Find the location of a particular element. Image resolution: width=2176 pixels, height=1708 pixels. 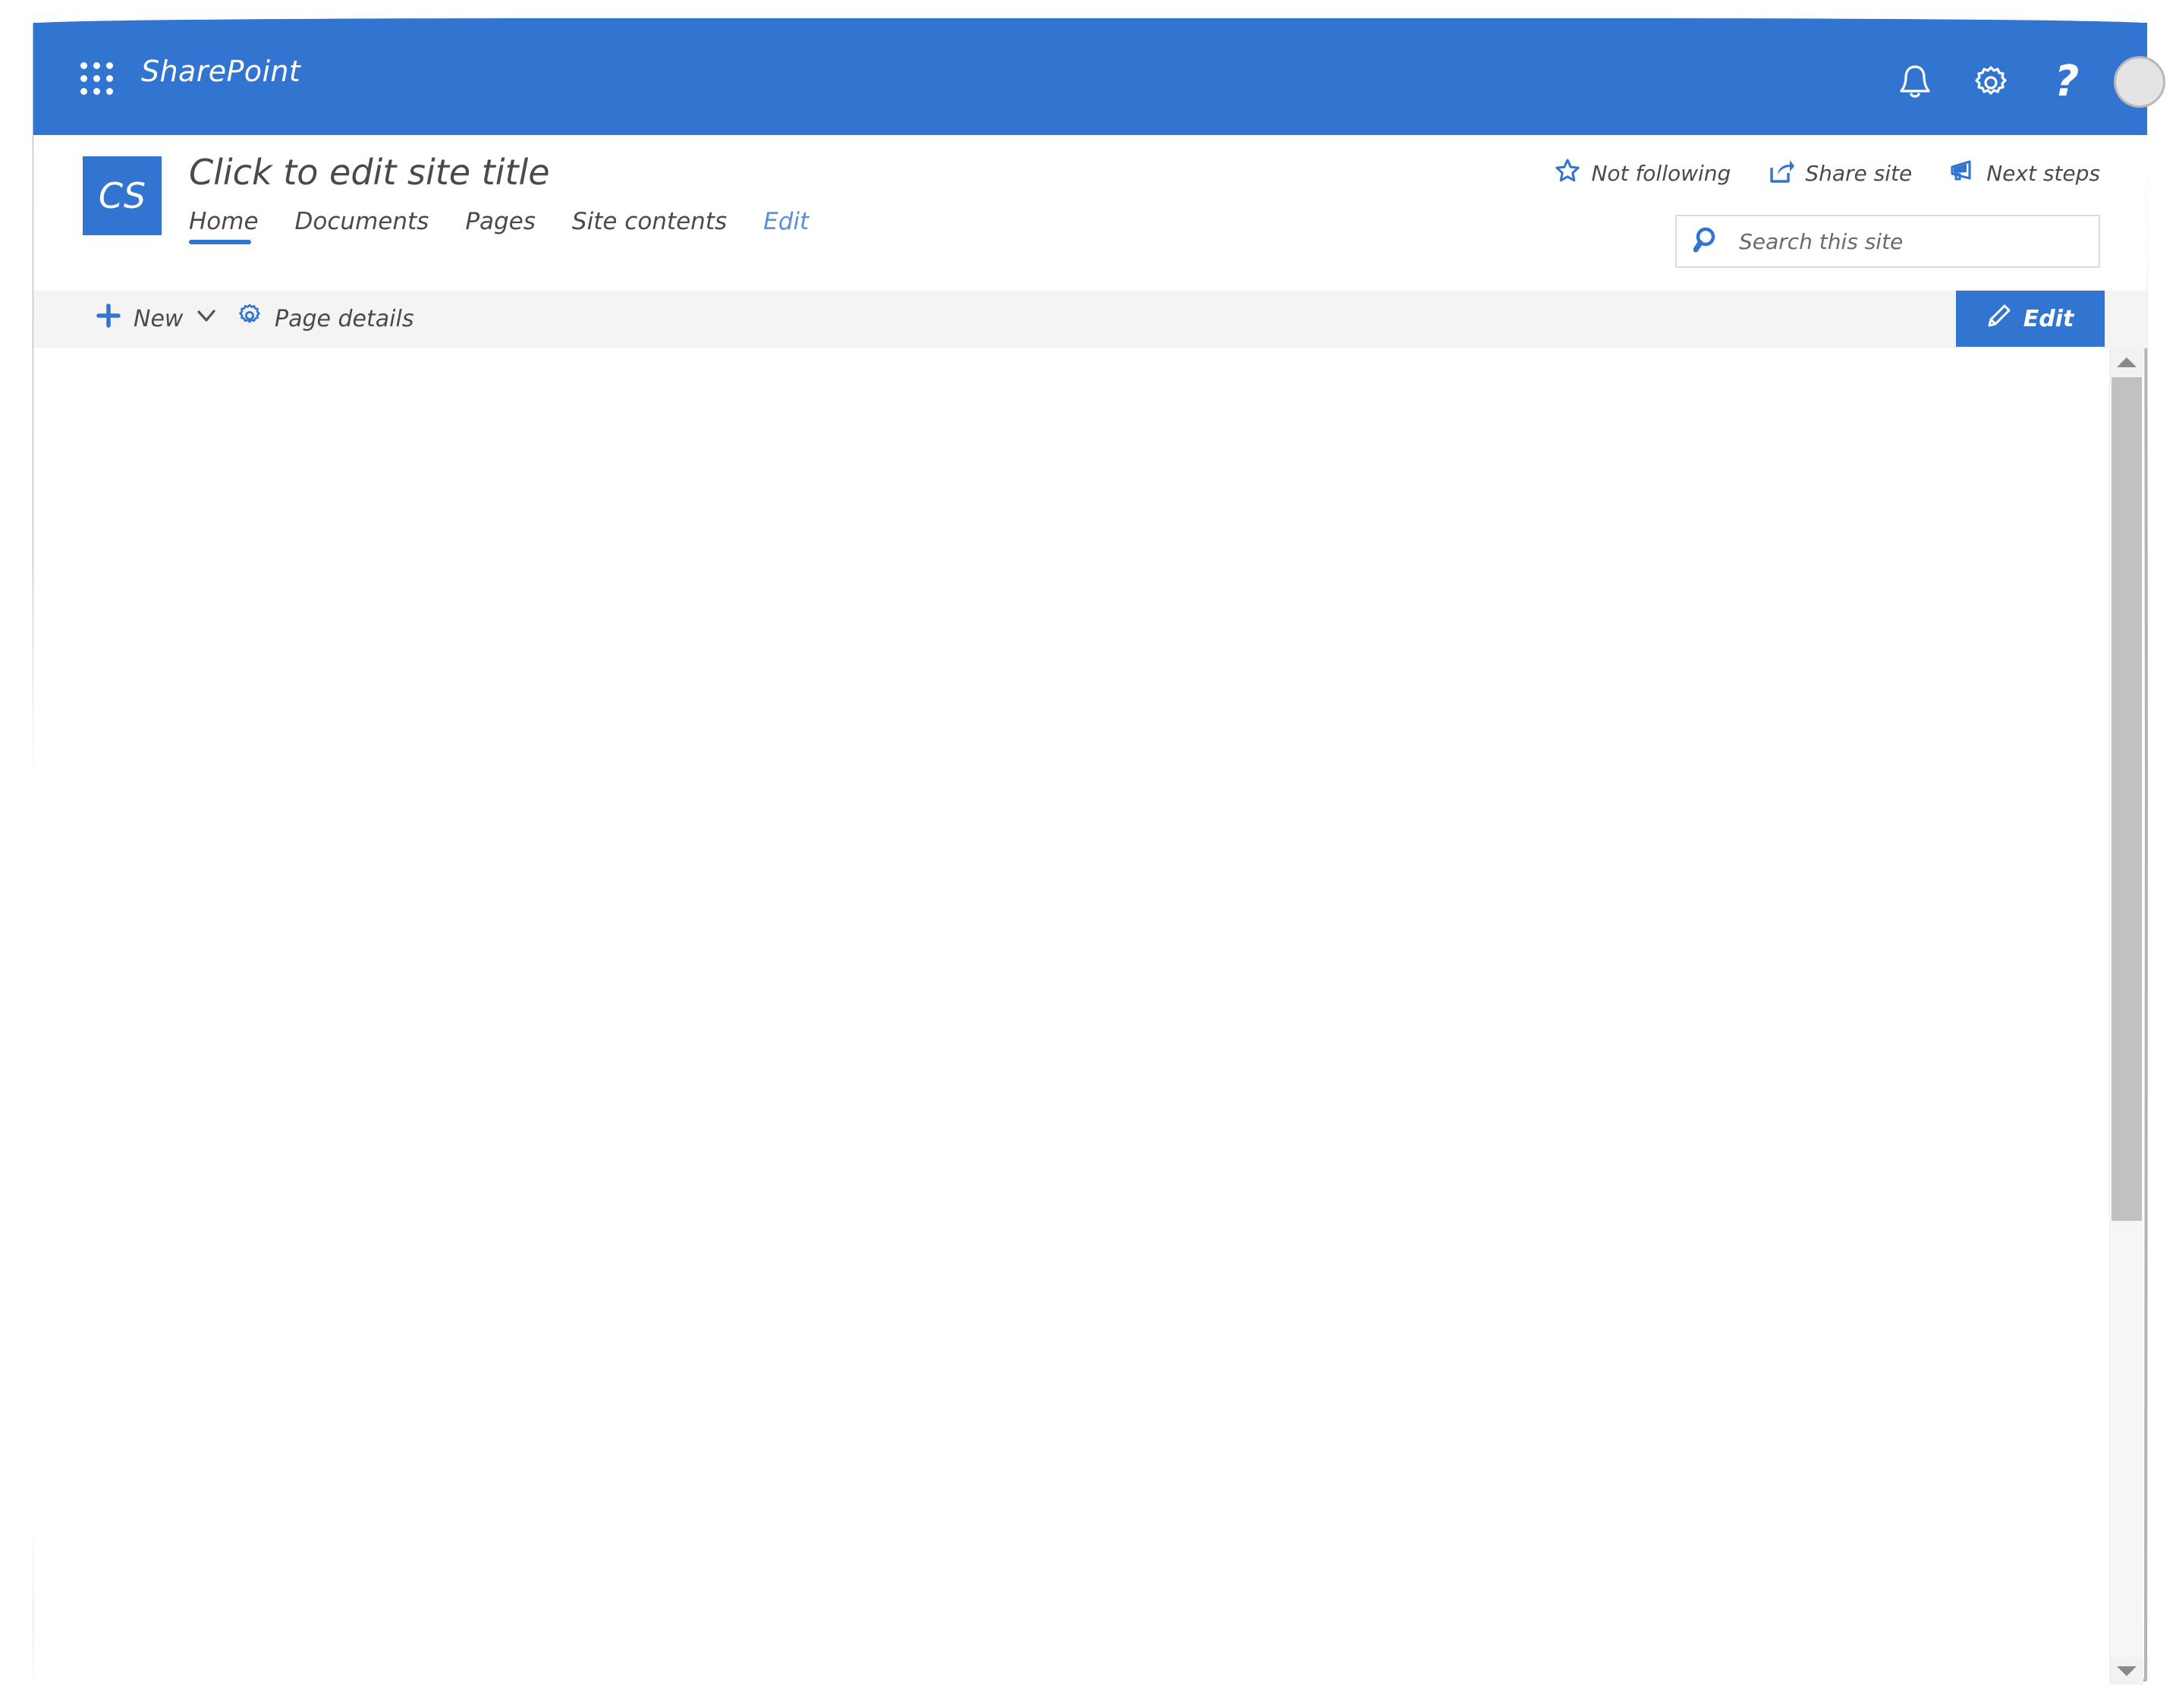

help-icon: ? is located at coordinates (2067, 82).